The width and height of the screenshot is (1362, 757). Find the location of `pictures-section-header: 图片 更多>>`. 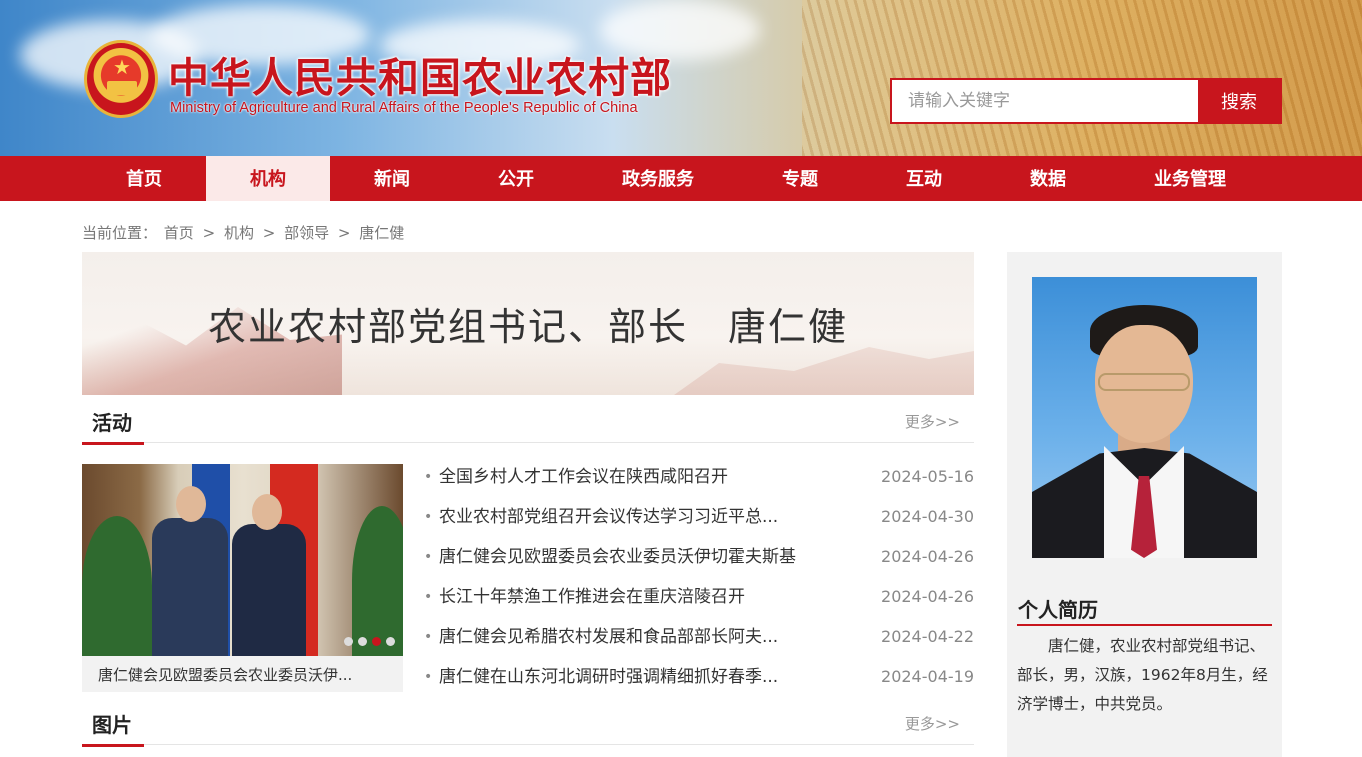

pictures-section-header: 图片 更多>> is located at coordinates (528, 726).